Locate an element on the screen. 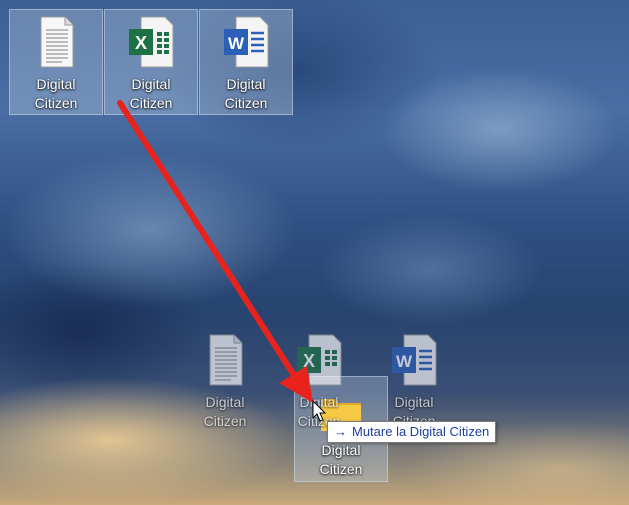  tooltip-text: Mutare la Digital Citizen is located at coordinates (421, 431).